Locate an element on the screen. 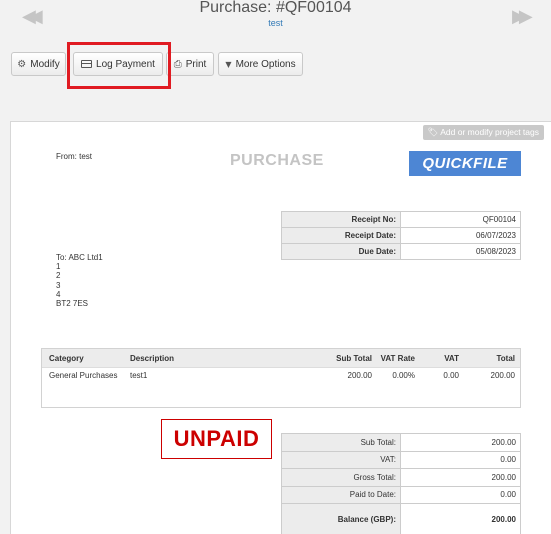  more-options-label: More Options is located at coordinates (265, 64).